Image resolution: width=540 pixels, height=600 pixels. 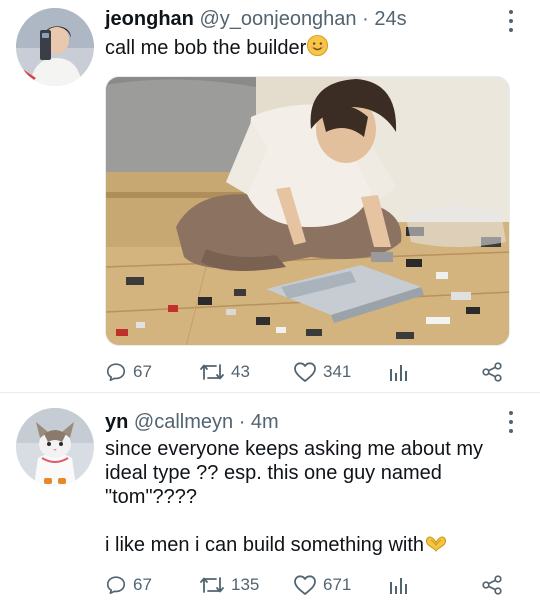 I want to click on tweet-actions: 67 43 341, so click(x=305, y=372).